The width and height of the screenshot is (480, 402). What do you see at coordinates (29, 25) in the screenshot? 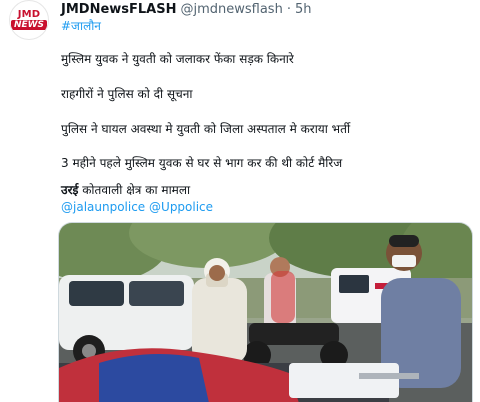
I see `avatar-logo-sub: NEWS` at bounding box center [29, 25].